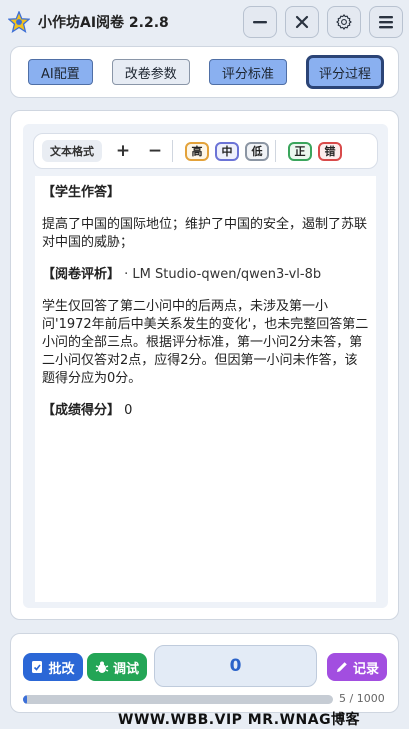 This screenshot has width=409, height=729. Describe the element at coordinates (223, 274) in the screenshot. I see `review-model-label: · LM Studio-qwen/qwen3-vl-8b` at that location.